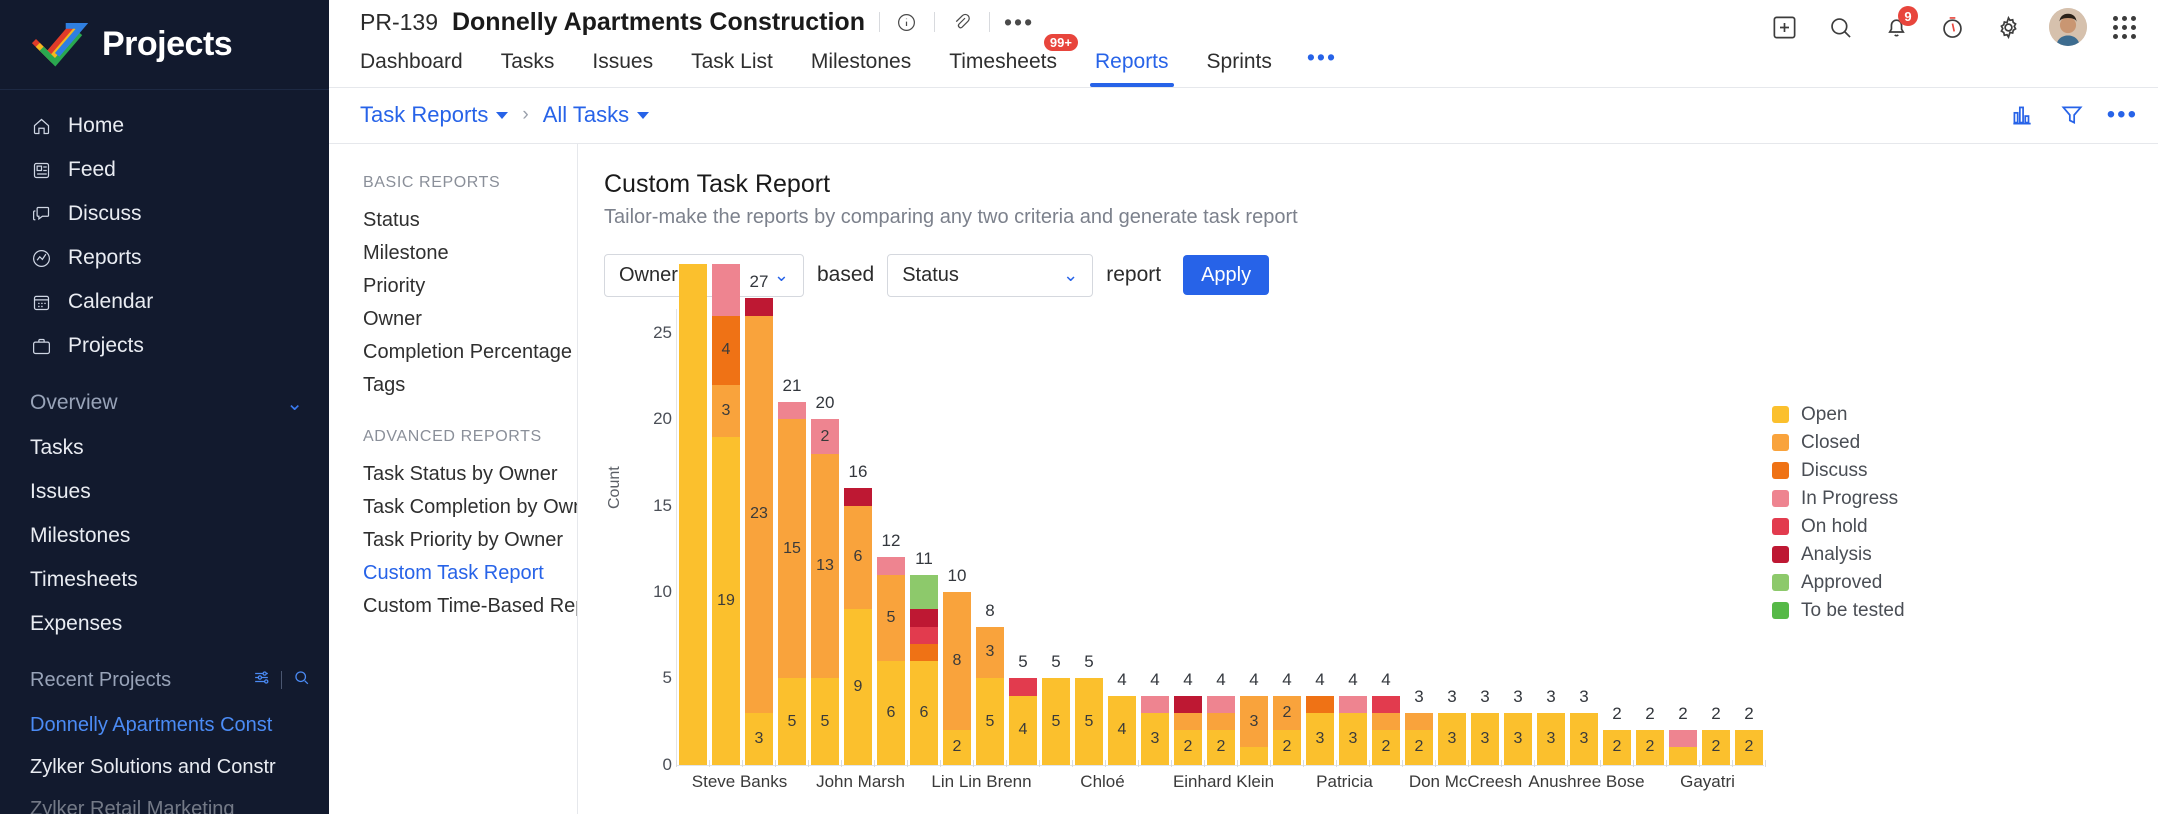 Image resolution: width=2158 pixels, height=814 pixels. I want to click on bar-segment: 19, so click(726, 600).